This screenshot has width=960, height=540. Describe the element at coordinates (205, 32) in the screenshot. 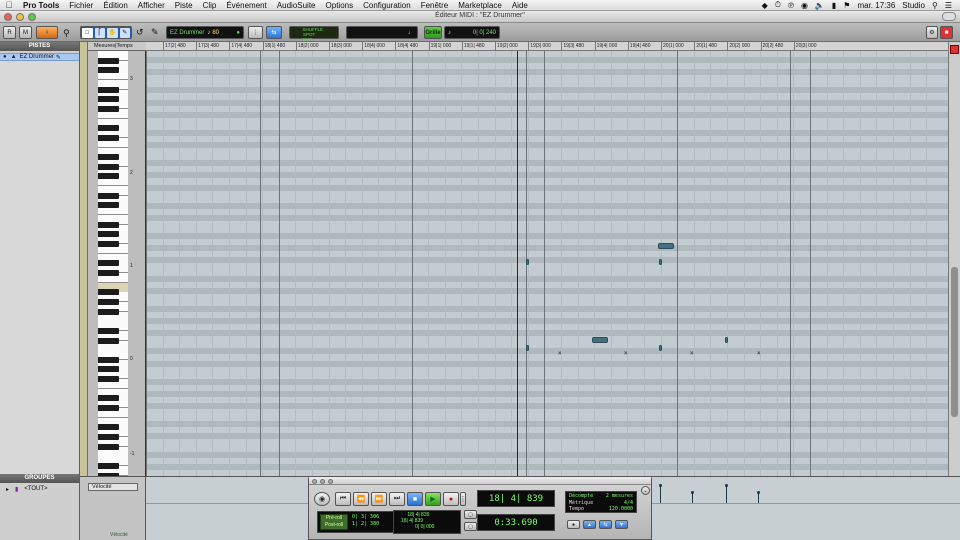

I see `track-selector: EZ Drummer ♪ 80 ●` at that location.